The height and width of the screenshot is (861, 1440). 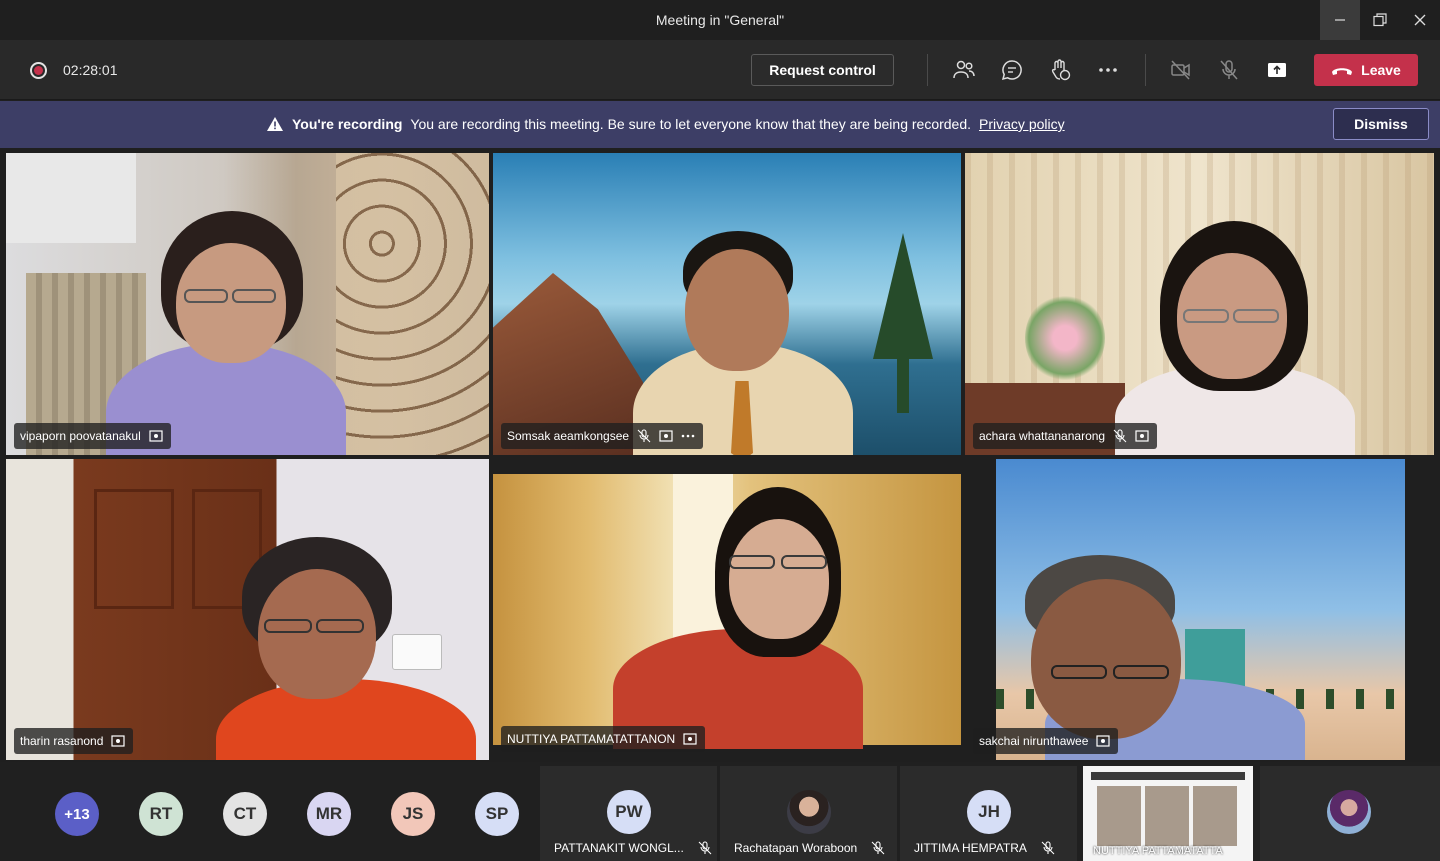 What do you see at coordinates (90, 70) in the screenshot?
I see `meeting-timer: 02:28:01` at bounding box center [90, 70].